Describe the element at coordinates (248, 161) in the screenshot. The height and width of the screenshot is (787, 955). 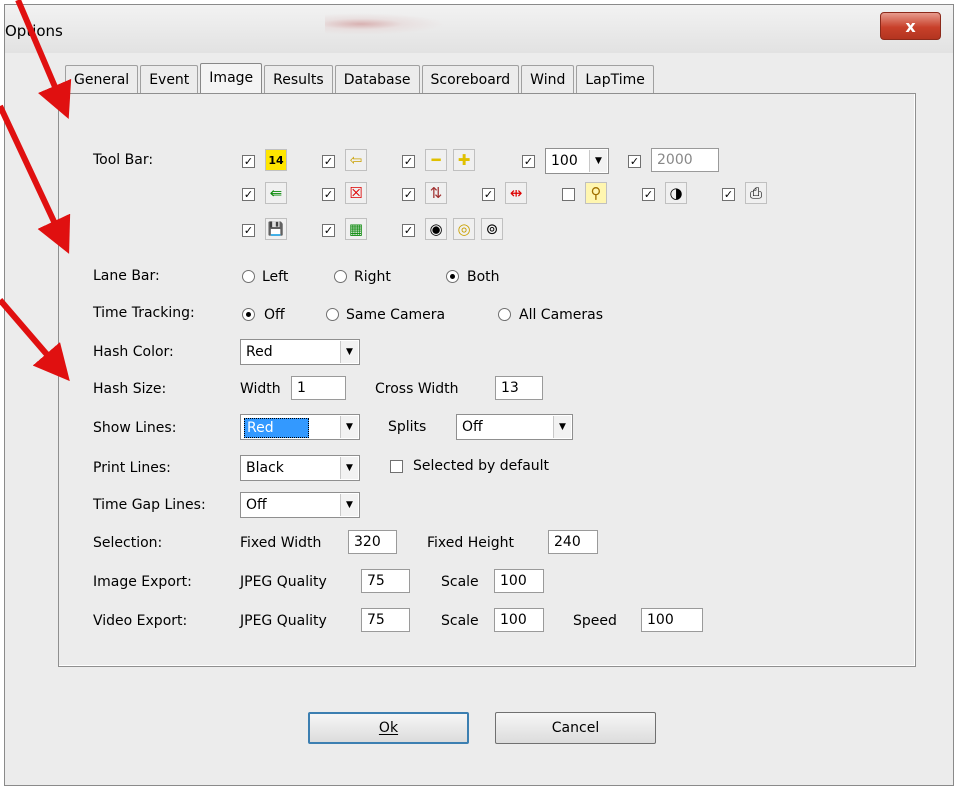
I see `toolbar-calendar-checkbox` at that location.